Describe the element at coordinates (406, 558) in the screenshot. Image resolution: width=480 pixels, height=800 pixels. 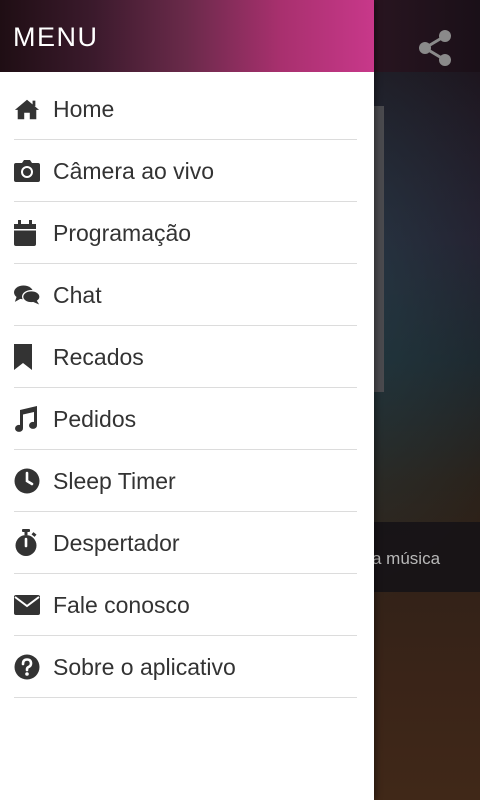
I see `now-playing-text: a música` at that location.